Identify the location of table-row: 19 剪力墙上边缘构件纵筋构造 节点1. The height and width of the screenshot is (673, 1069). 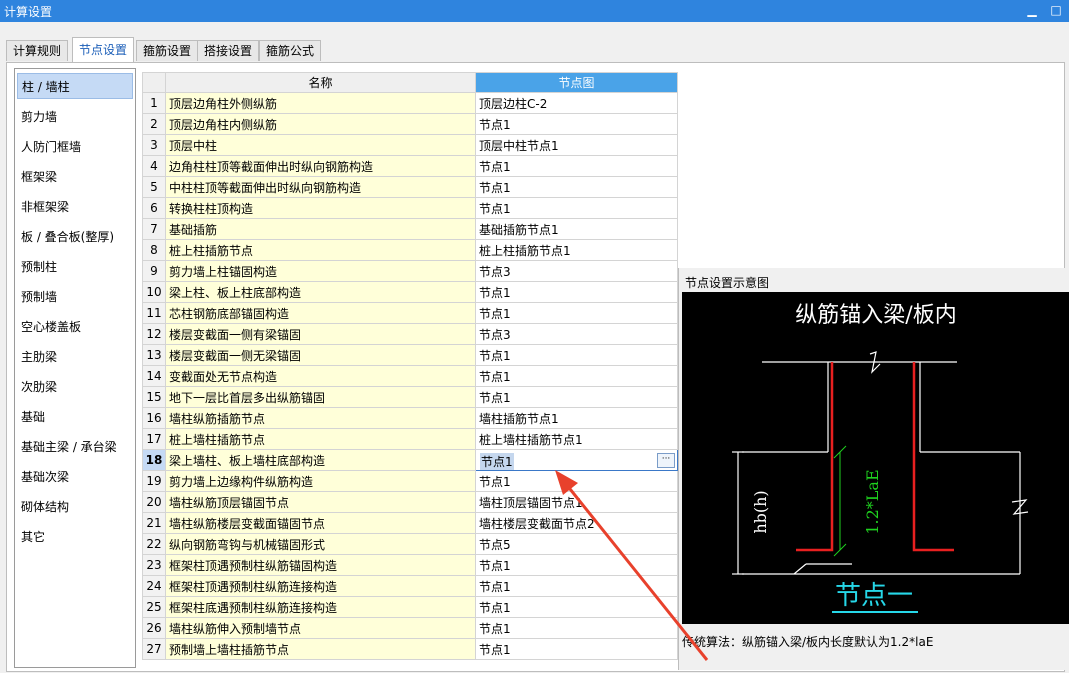
(410, 481).